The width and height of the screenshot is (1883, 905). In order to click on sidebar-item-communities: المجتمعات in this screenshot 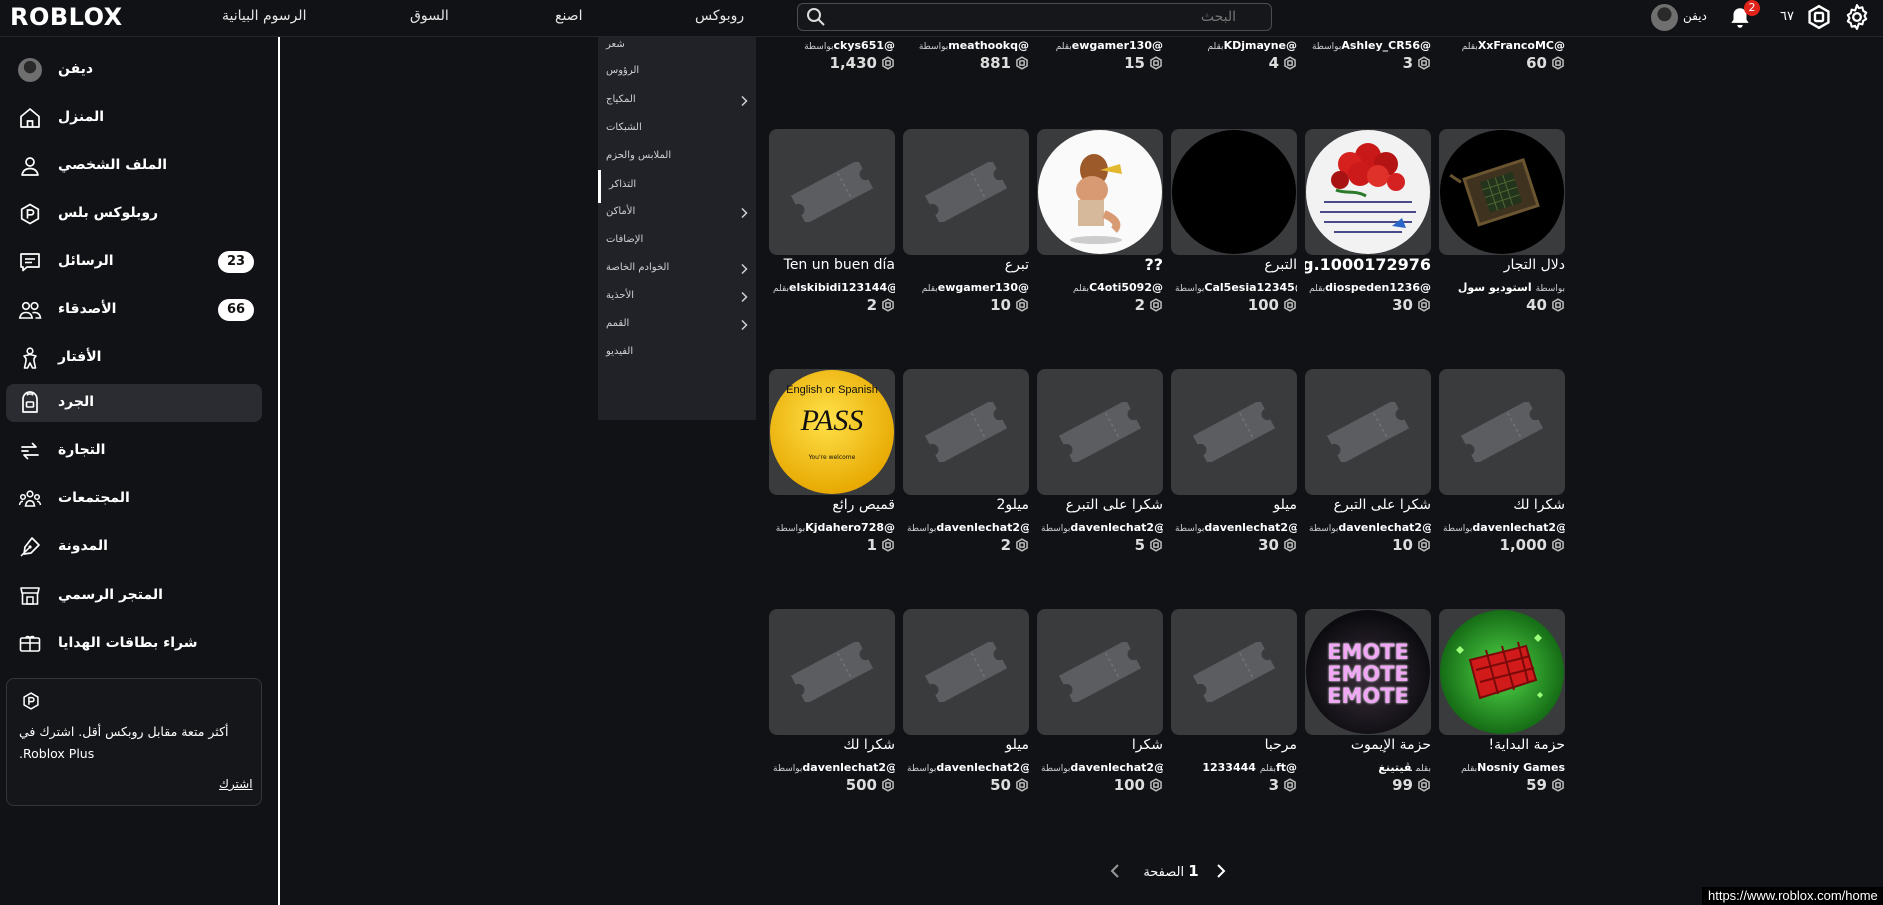, I will do `click(134, 499)`.